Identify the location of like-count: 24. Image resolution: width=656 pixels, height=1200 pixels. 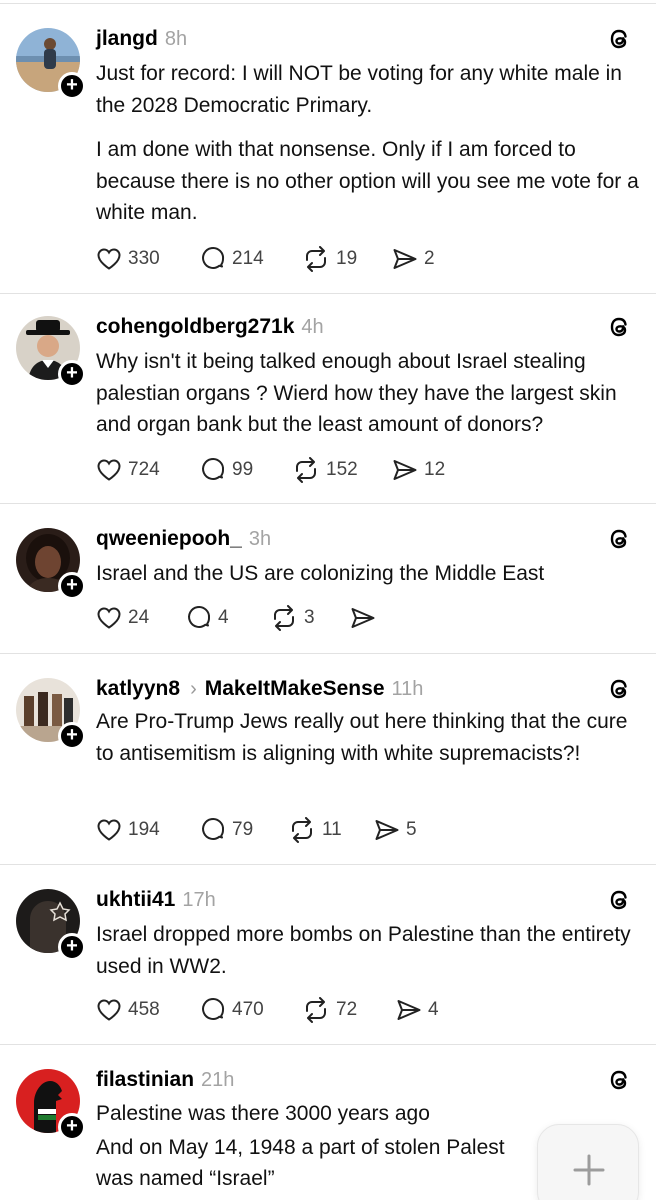
(139, 617).